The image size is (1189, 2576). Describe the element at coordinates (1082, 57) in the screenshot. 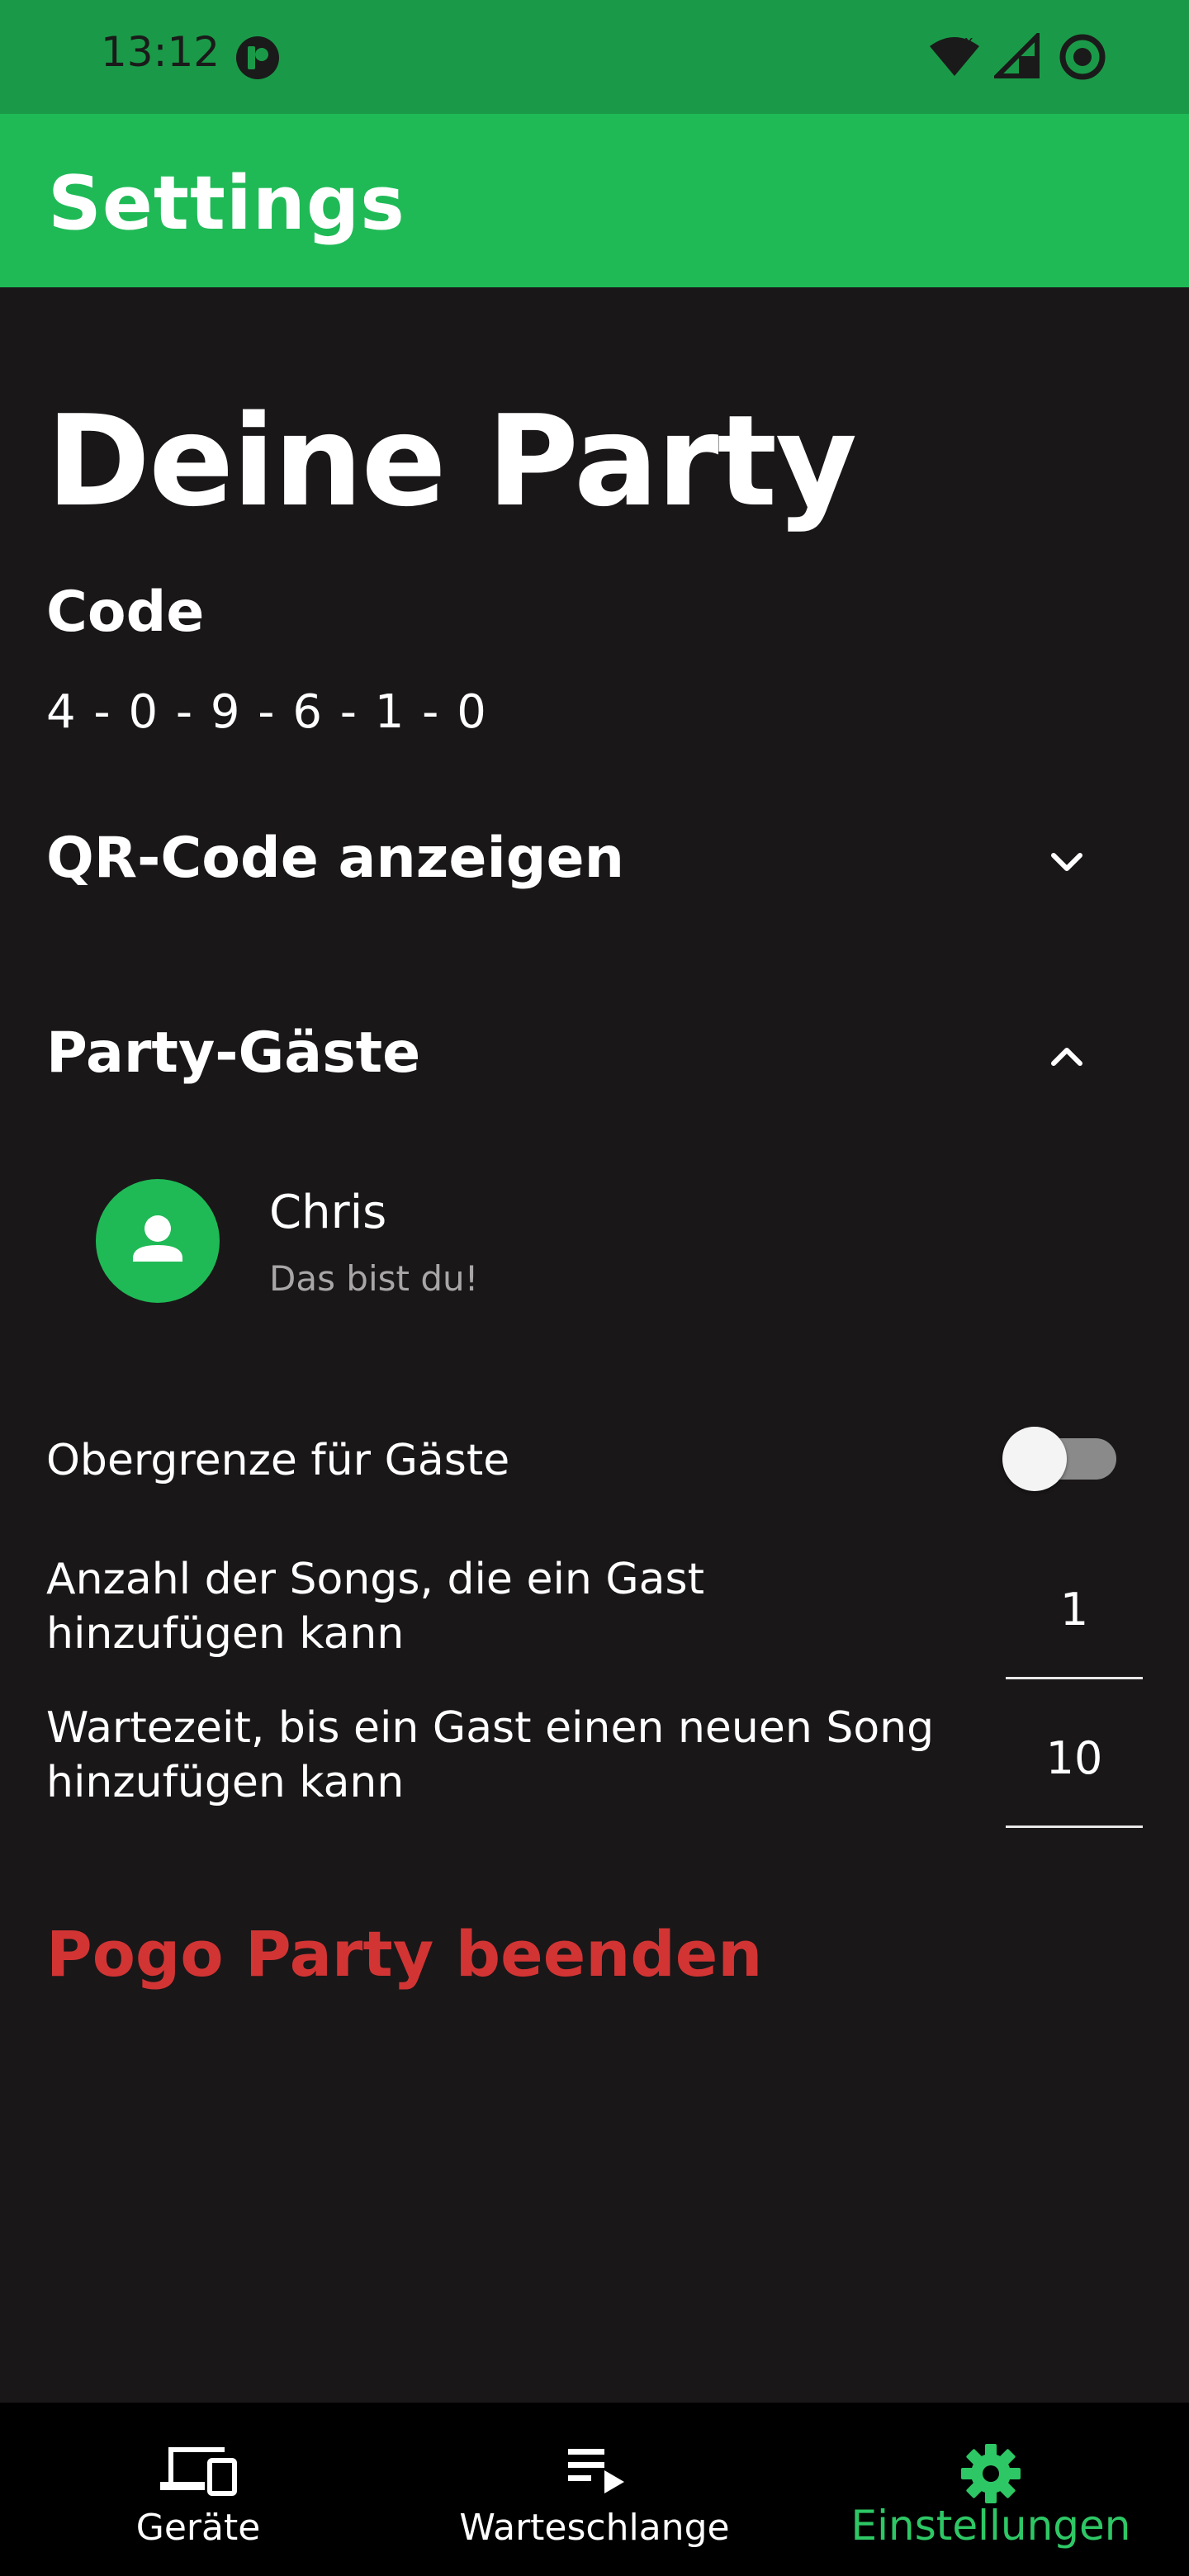

I see `battery-saver-icon` at that location.